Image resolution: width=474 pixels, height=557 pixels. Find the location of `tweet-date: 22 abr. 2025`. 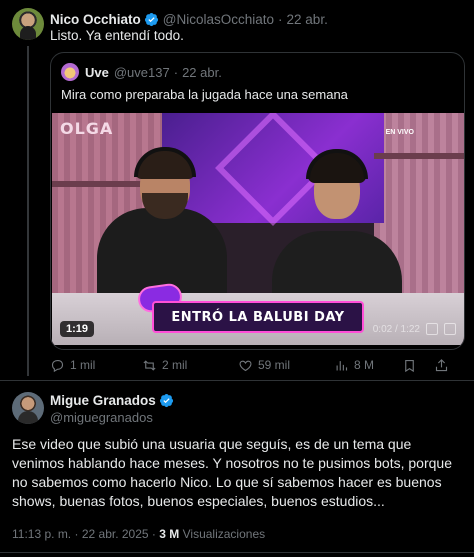

tweet-date: 22 abr. 2025 is located at coordinates (115, 534).